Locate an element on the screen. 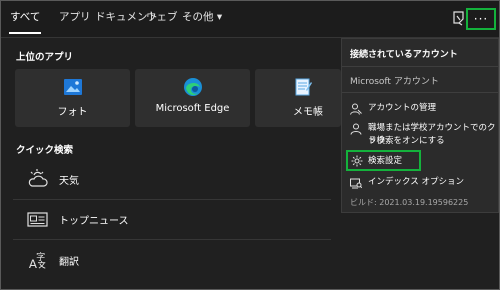 The width and height of the screenshot is (500, 290). tab-web: ウェブ is located at coordinates (162, 17).